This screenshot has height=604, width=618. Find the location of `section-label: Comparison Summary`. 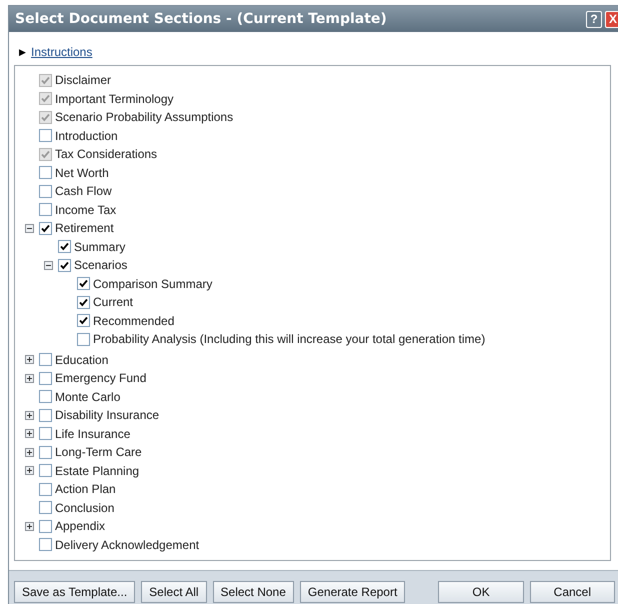

section-label: Comparison Summary is located at coordinates (152, 283).